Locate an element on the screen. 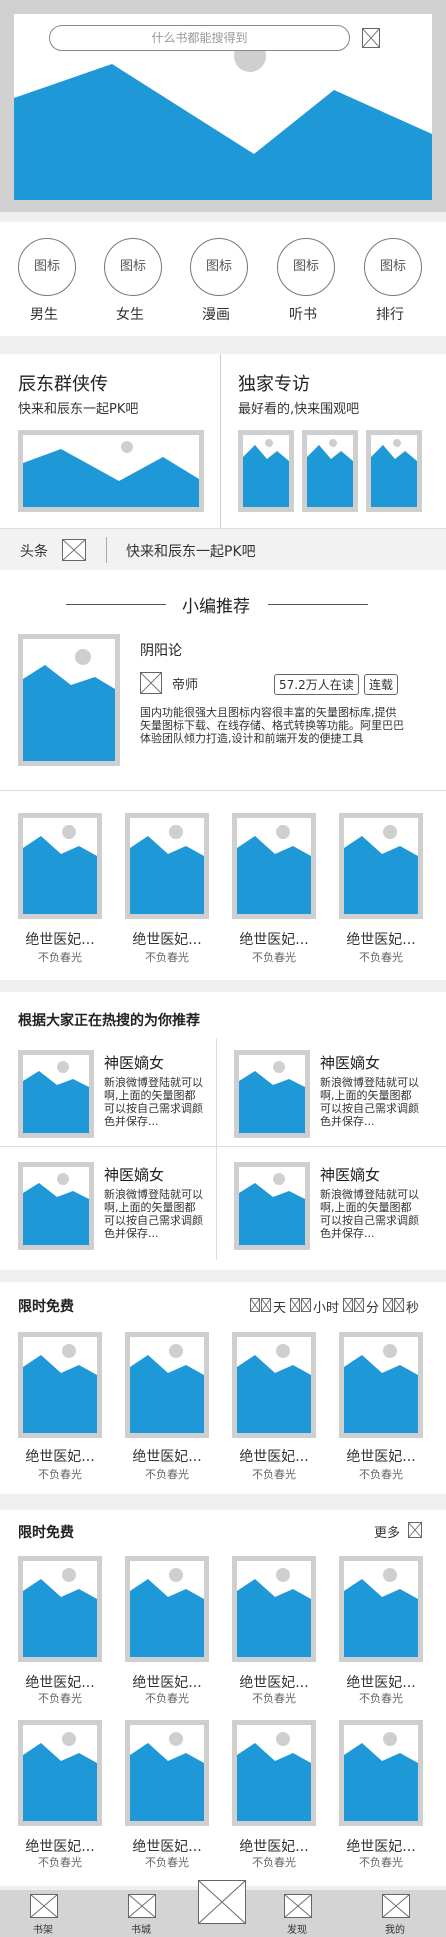 The image size is (446, 1937). countdown-unit: 秒 is located at coordinates (413, 1308).